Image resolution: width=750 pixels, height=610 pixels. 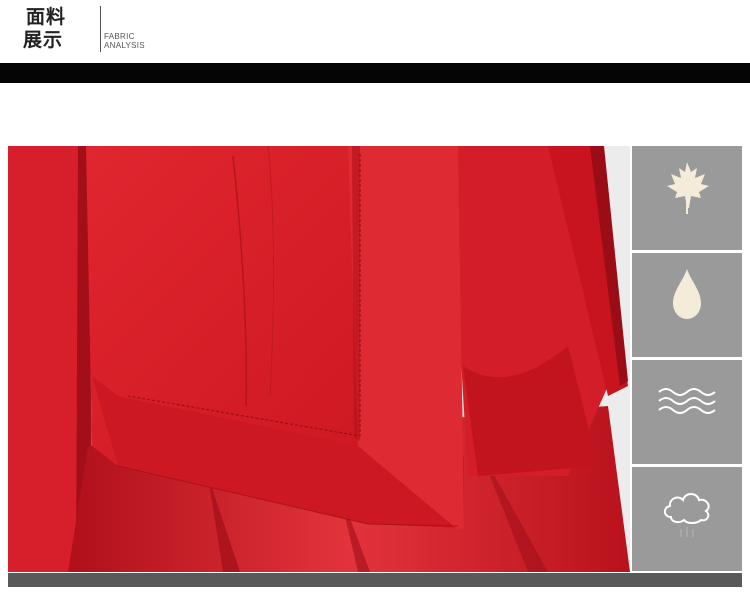 What do you see at coordinates (375, 580) in the screenshot?
I see `bottom-gray-bar` at bounding box center [375, 580].